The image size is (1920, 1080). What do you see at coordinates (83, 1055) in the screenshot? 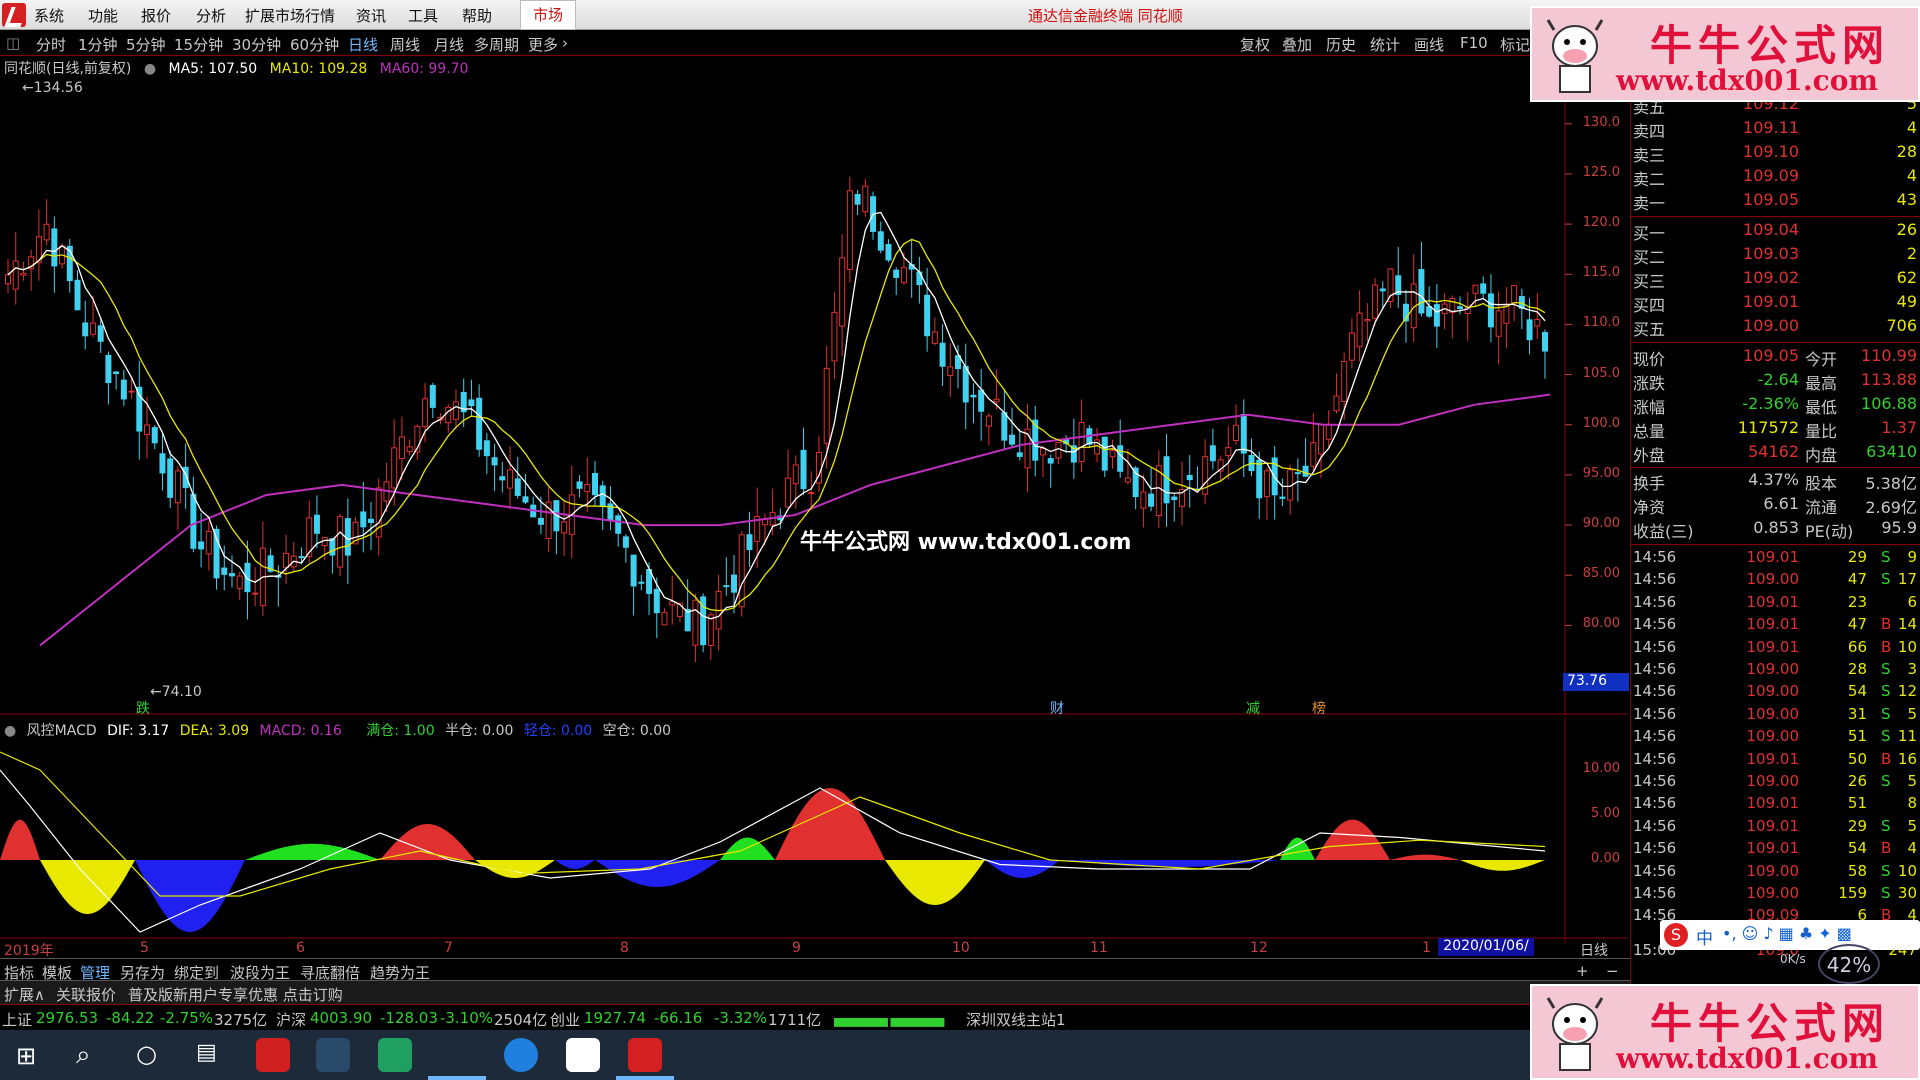
I see `search-icon: ⌕` at bounding box center [83, 1055].